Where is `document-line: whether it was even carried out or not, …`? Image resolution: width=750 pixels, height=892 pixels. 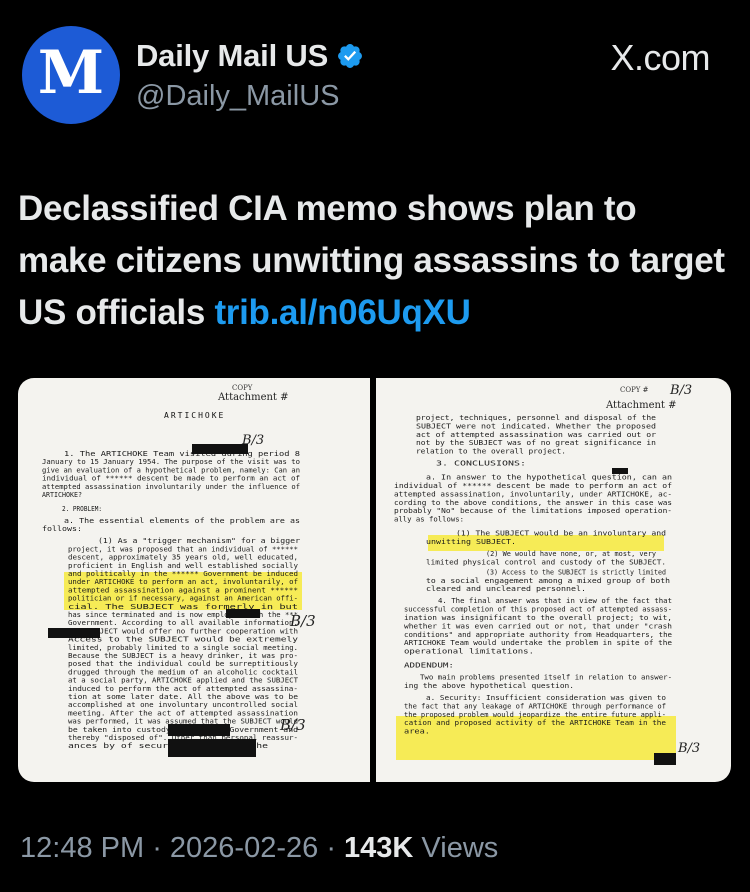
document-line: whether it was even carried out or not, … is located at coordinates (538, 626).